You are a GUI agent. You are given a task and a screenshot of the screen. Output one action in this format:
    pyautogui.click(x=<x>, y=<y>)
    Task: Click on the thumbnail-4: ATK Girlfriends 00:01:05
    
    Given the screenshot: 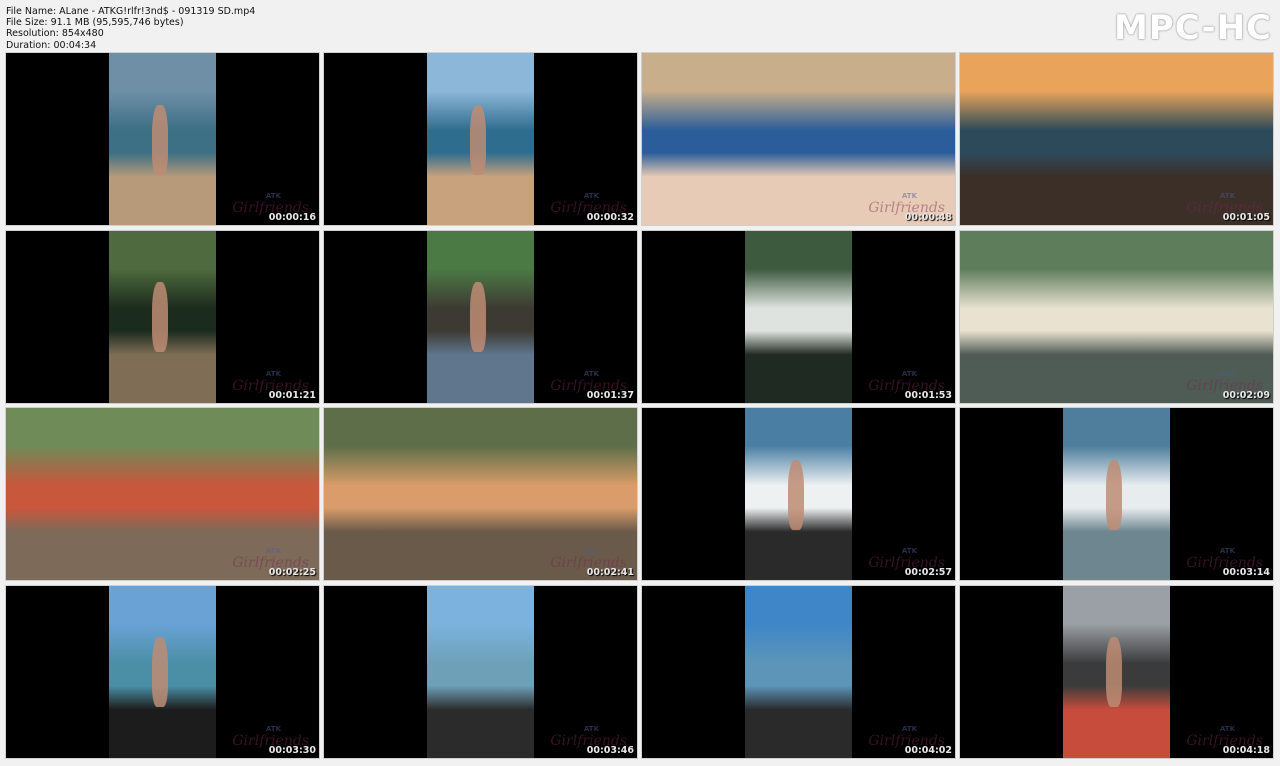 What is the action you would take?
    pyautogui.click(x=1116, y=139)
    